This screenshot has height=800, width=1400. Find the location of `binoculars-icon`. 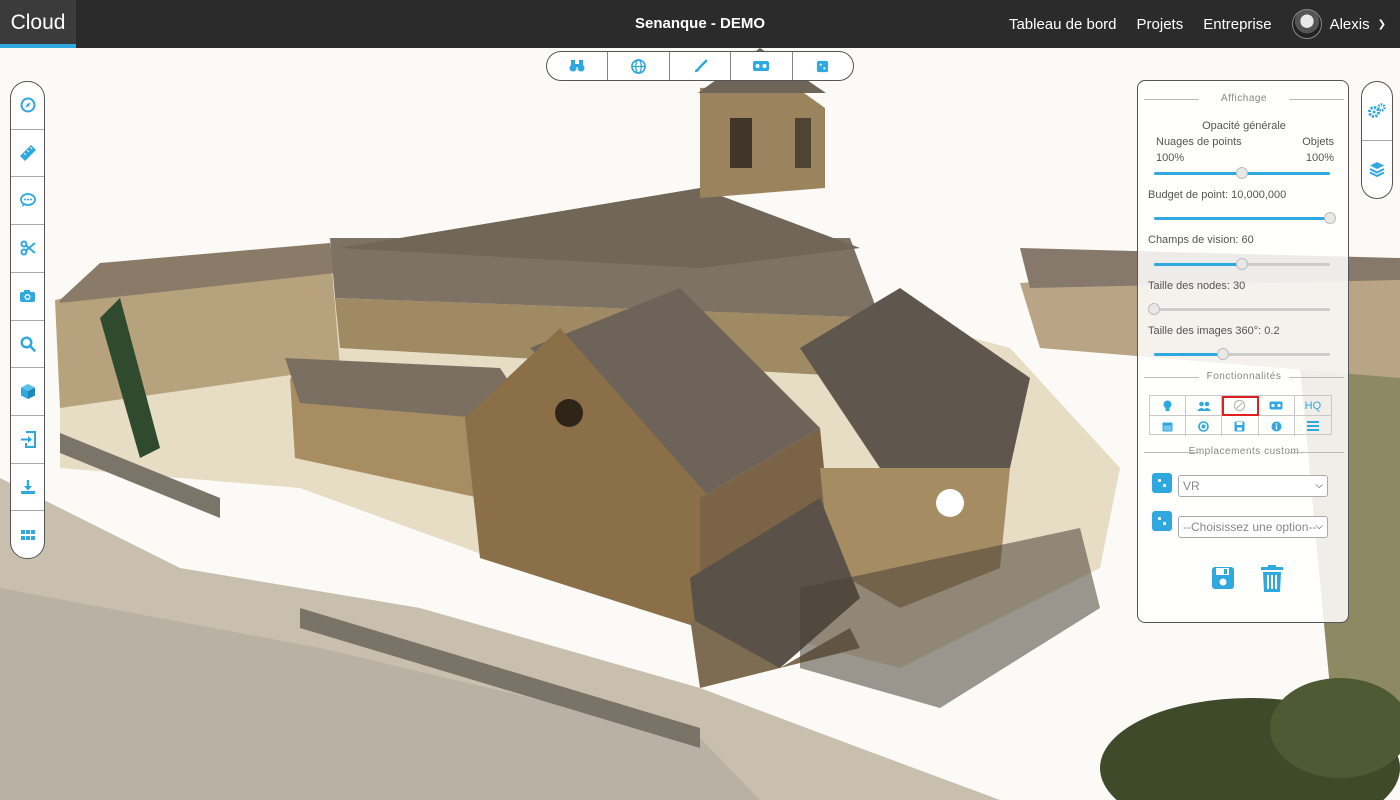

binoculars-icon is located at coordinates (577, 66).